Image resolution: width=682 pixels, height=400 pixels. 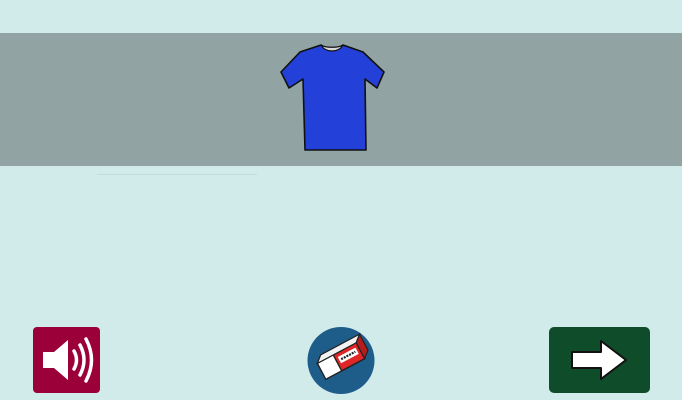 What do you see at coordinates (599, 360) in the screenshot?
I see `next-button` at bounding box center [599, 360].